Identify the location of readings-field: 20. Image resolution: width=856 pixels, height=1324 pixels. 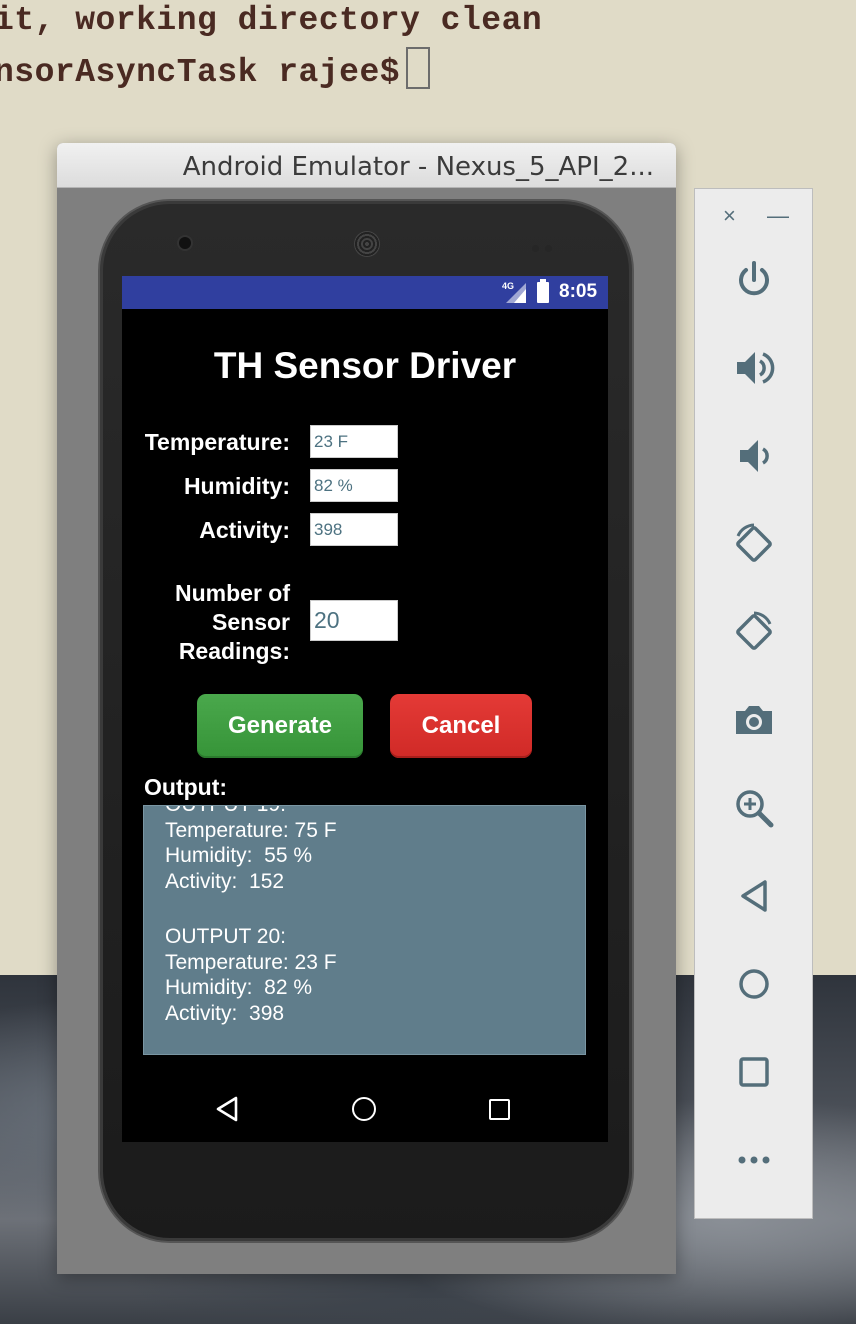
(354, 620).